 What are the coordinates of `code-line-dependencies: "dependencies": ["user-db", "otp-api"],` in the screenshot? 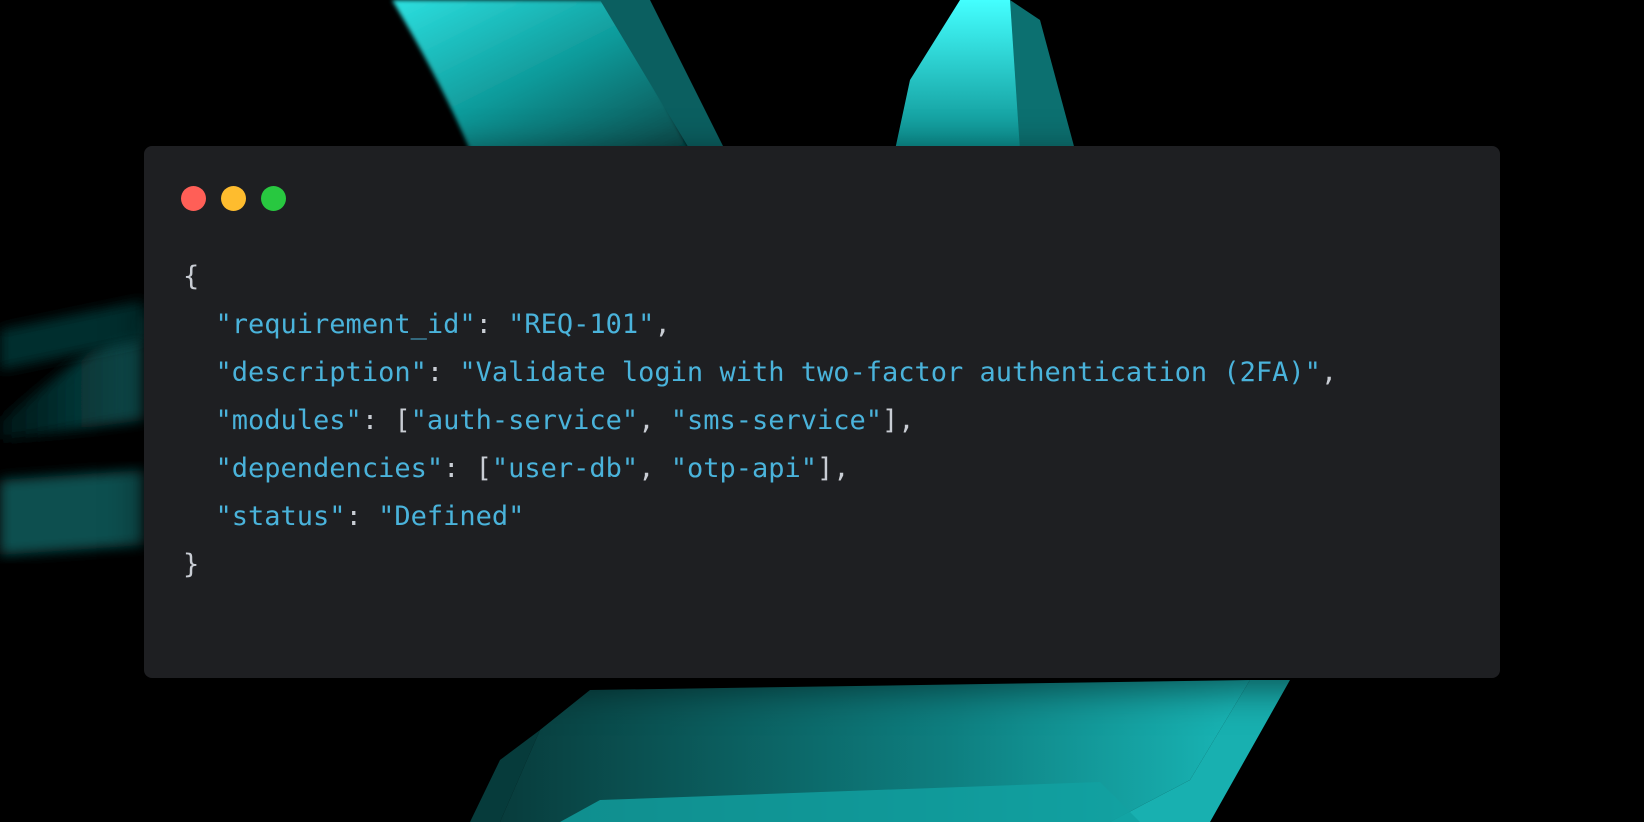 It's located at (532, 468).